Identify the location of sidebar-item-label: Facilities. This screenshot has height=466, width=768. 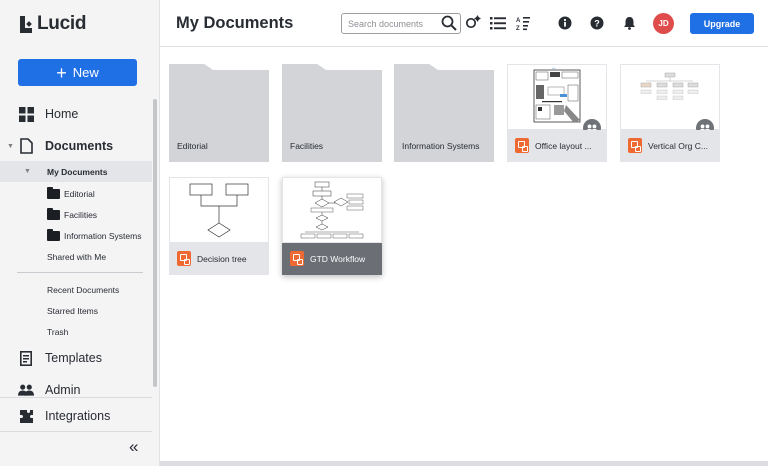
(81, 214).